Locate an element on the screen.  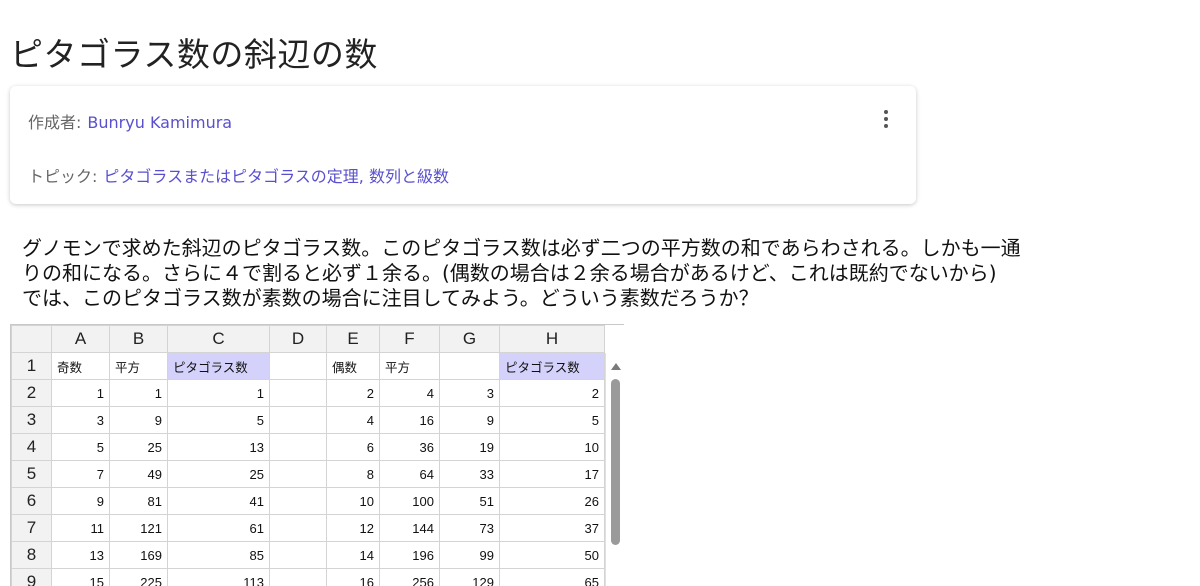
cell-g5: 33 is located at coordinates (469, 474).